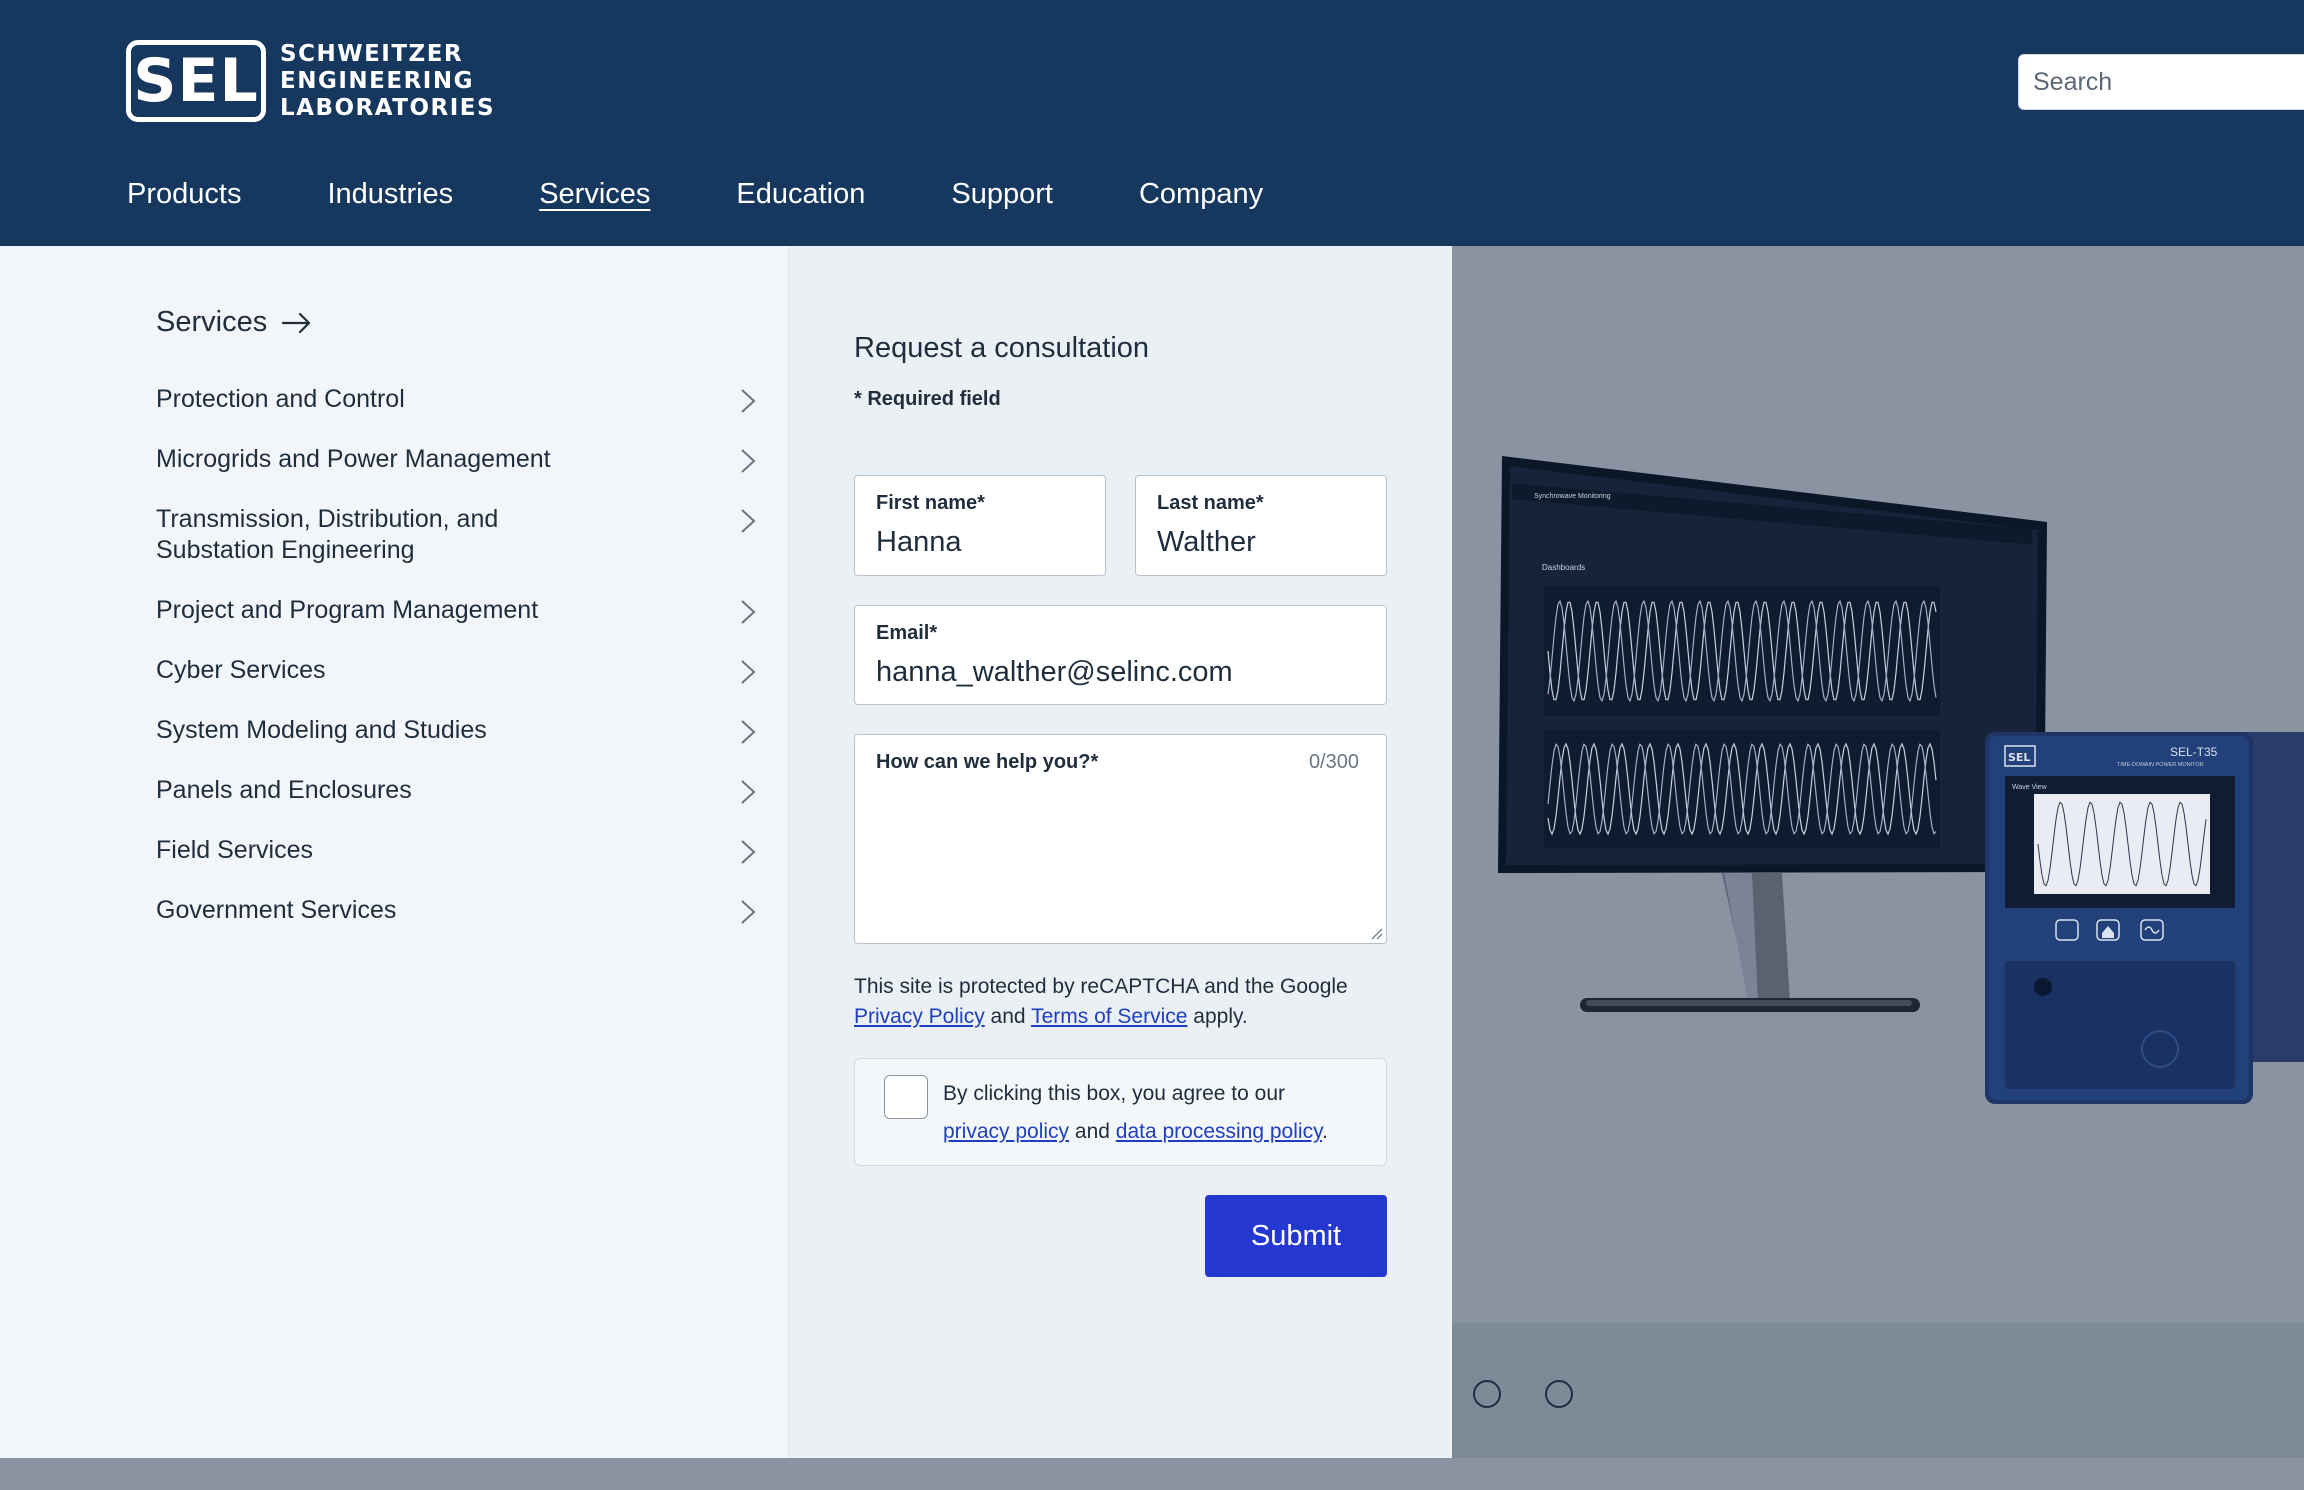 Image resolution: width=2304 pixels, height=1490 pixels. What do you see at coordinates (2194, 752) in the screenshot?
I see `device-model: SEL-T35` at bounding box center [2194, 752].